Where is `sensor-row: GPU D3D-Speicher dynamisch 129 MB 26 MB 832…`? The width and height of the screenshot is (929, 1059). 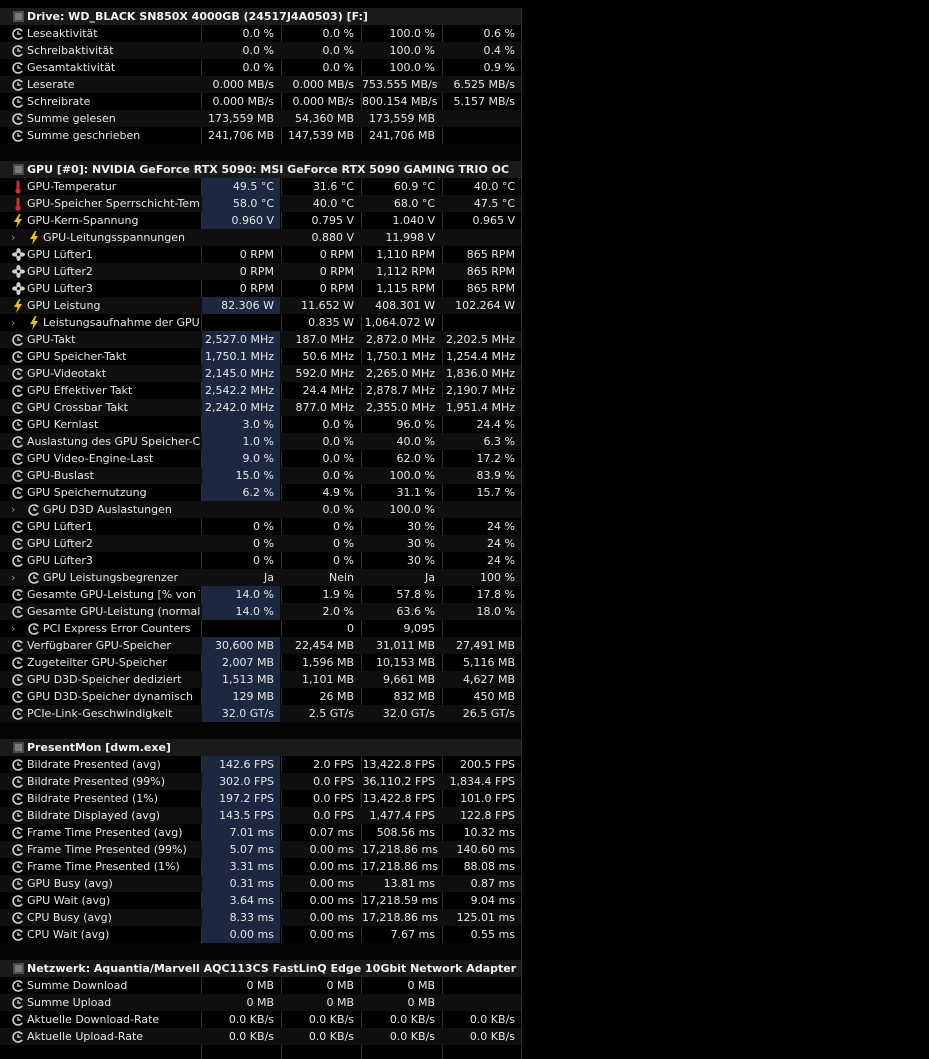
sensor-row: GPU D3D-Speicher dynamisch 129 MB 26 MB 832… is located at coordinates (260, 696).